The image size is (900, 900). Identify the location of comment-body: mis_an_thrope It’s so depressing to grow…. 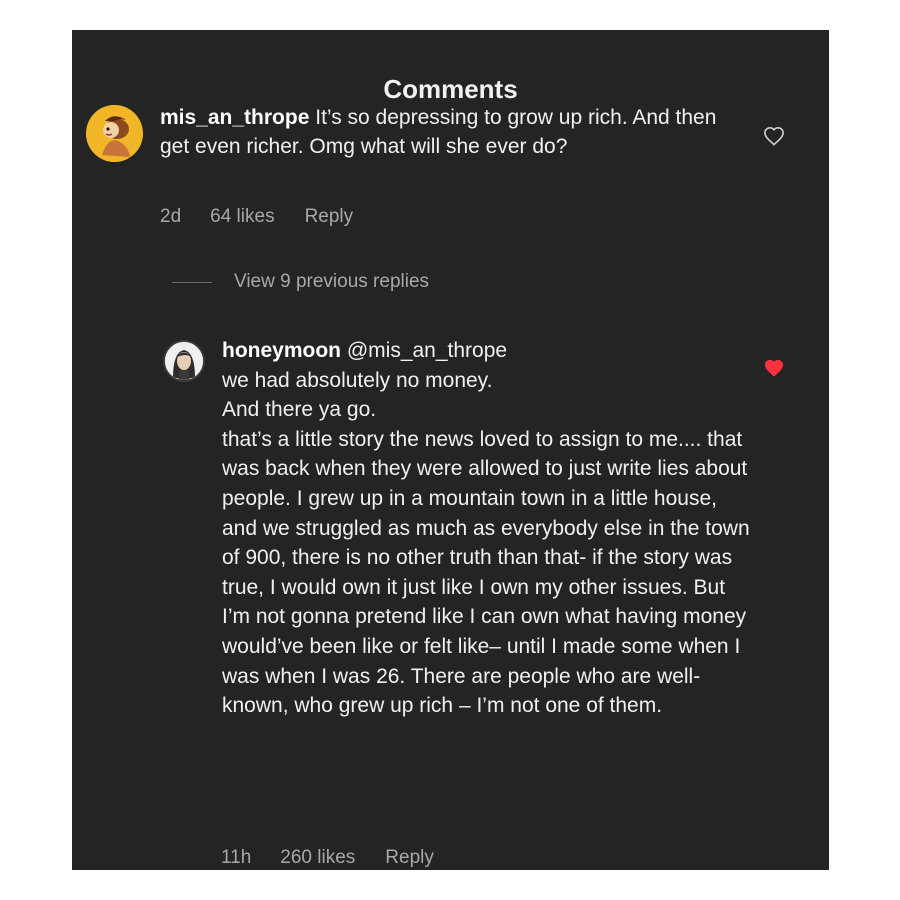
(445, 132).